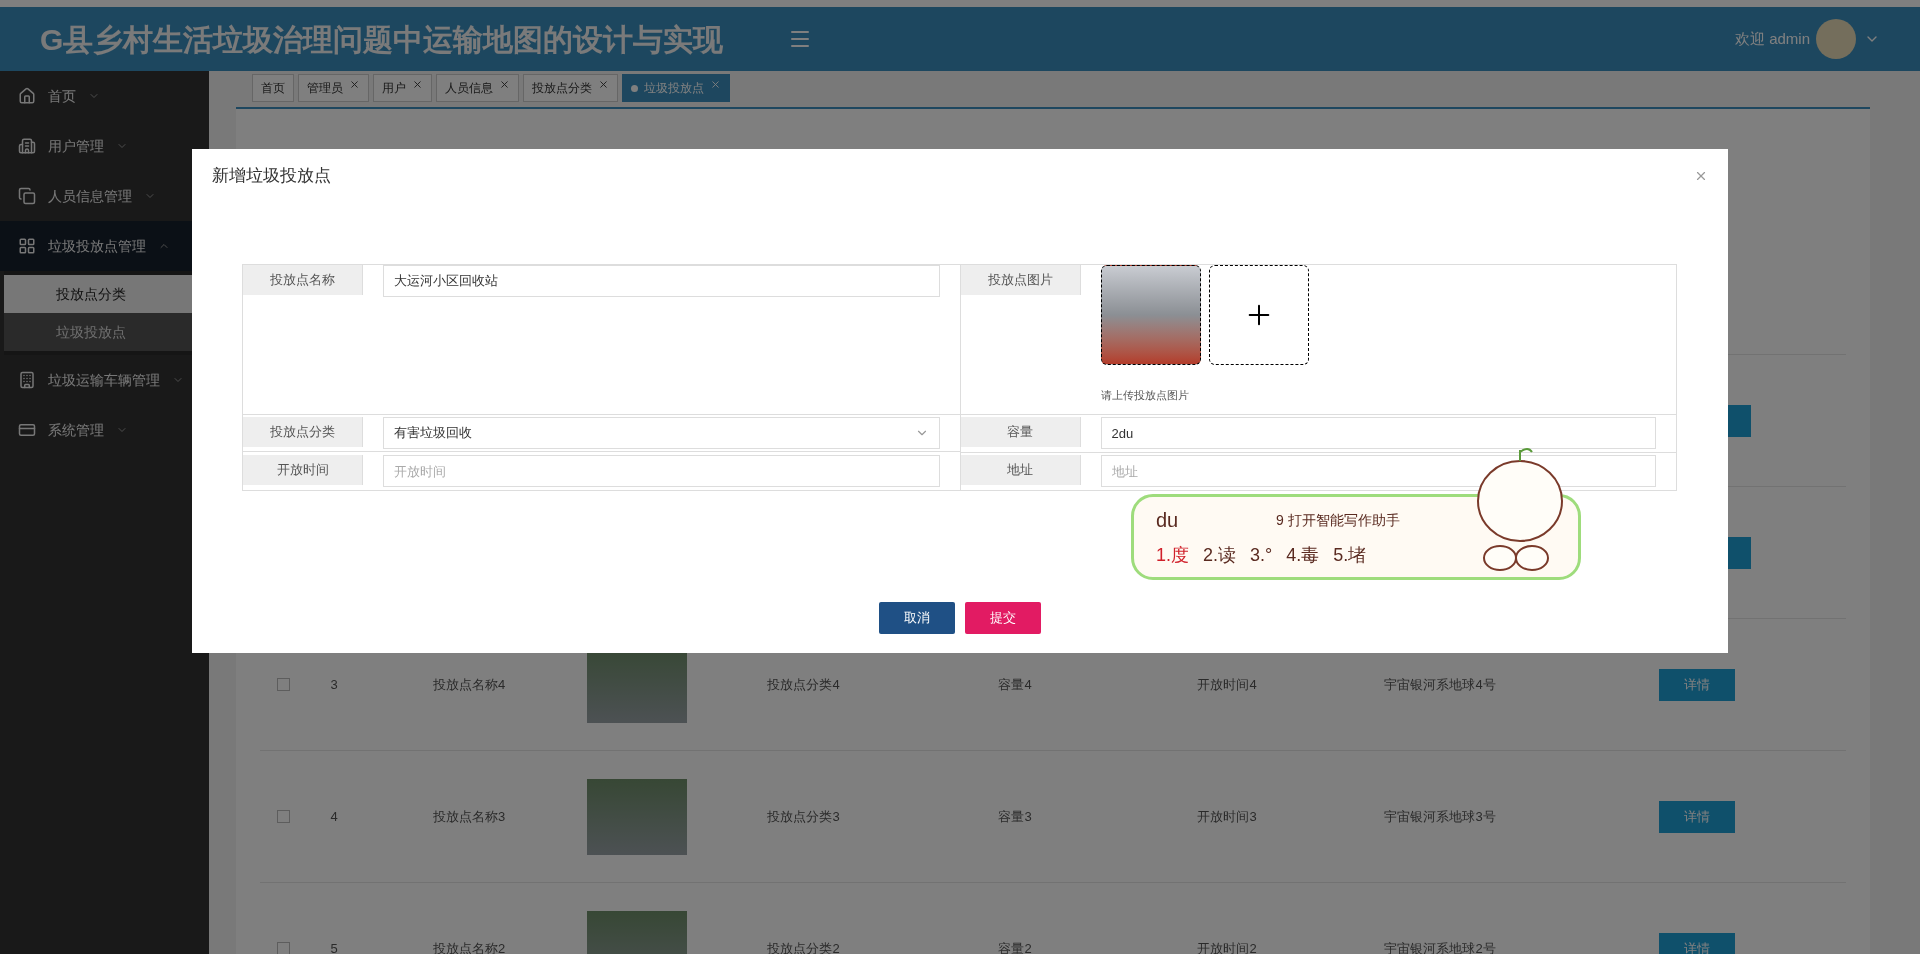  I want to click on table-cell-text: 开放时间3, so click(1227, 816).